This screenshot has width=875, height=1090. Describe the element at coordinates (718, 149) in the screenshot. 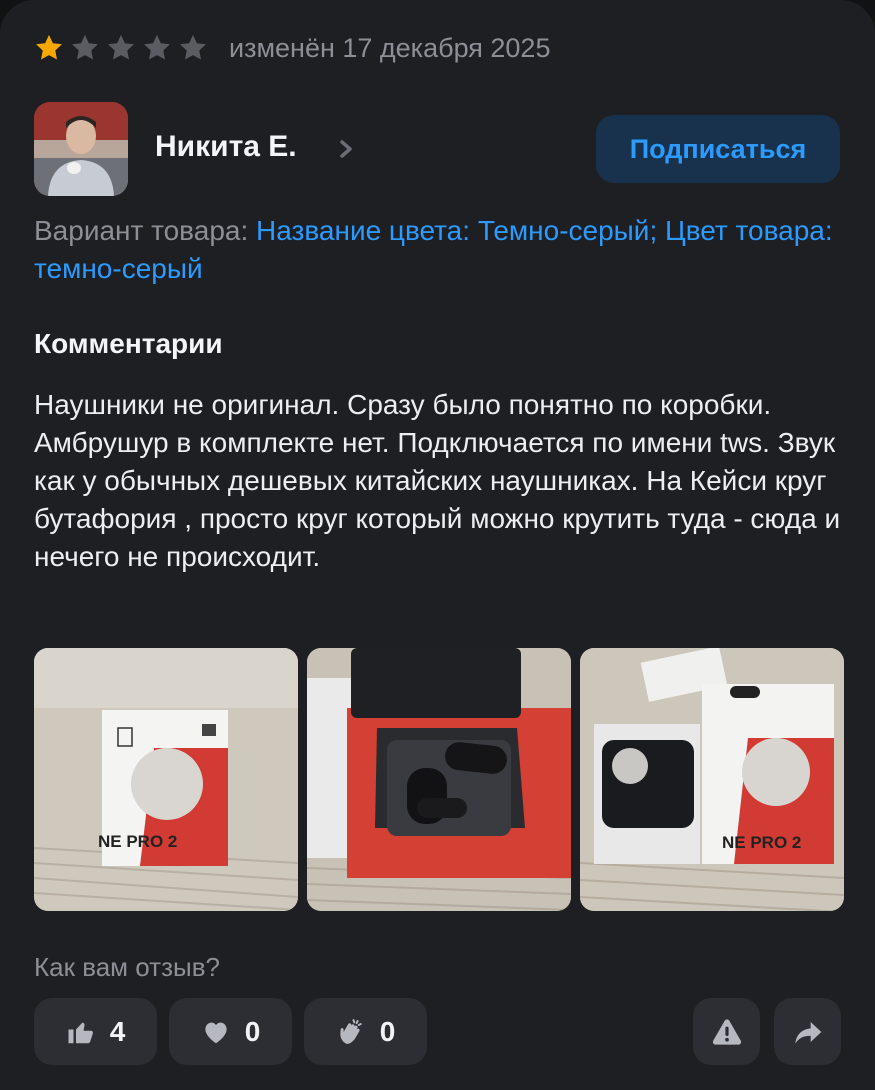

I see `subscribe-button: Подписаться` at that location.